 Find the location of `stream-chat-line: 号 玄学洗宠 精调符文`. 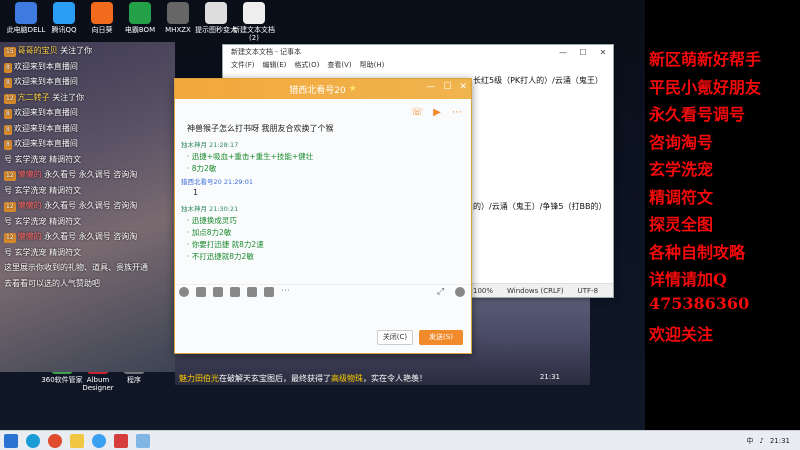

stream-chat-line: 号 玄学洗宠 精调符文 is located at coordinates (42, 191).